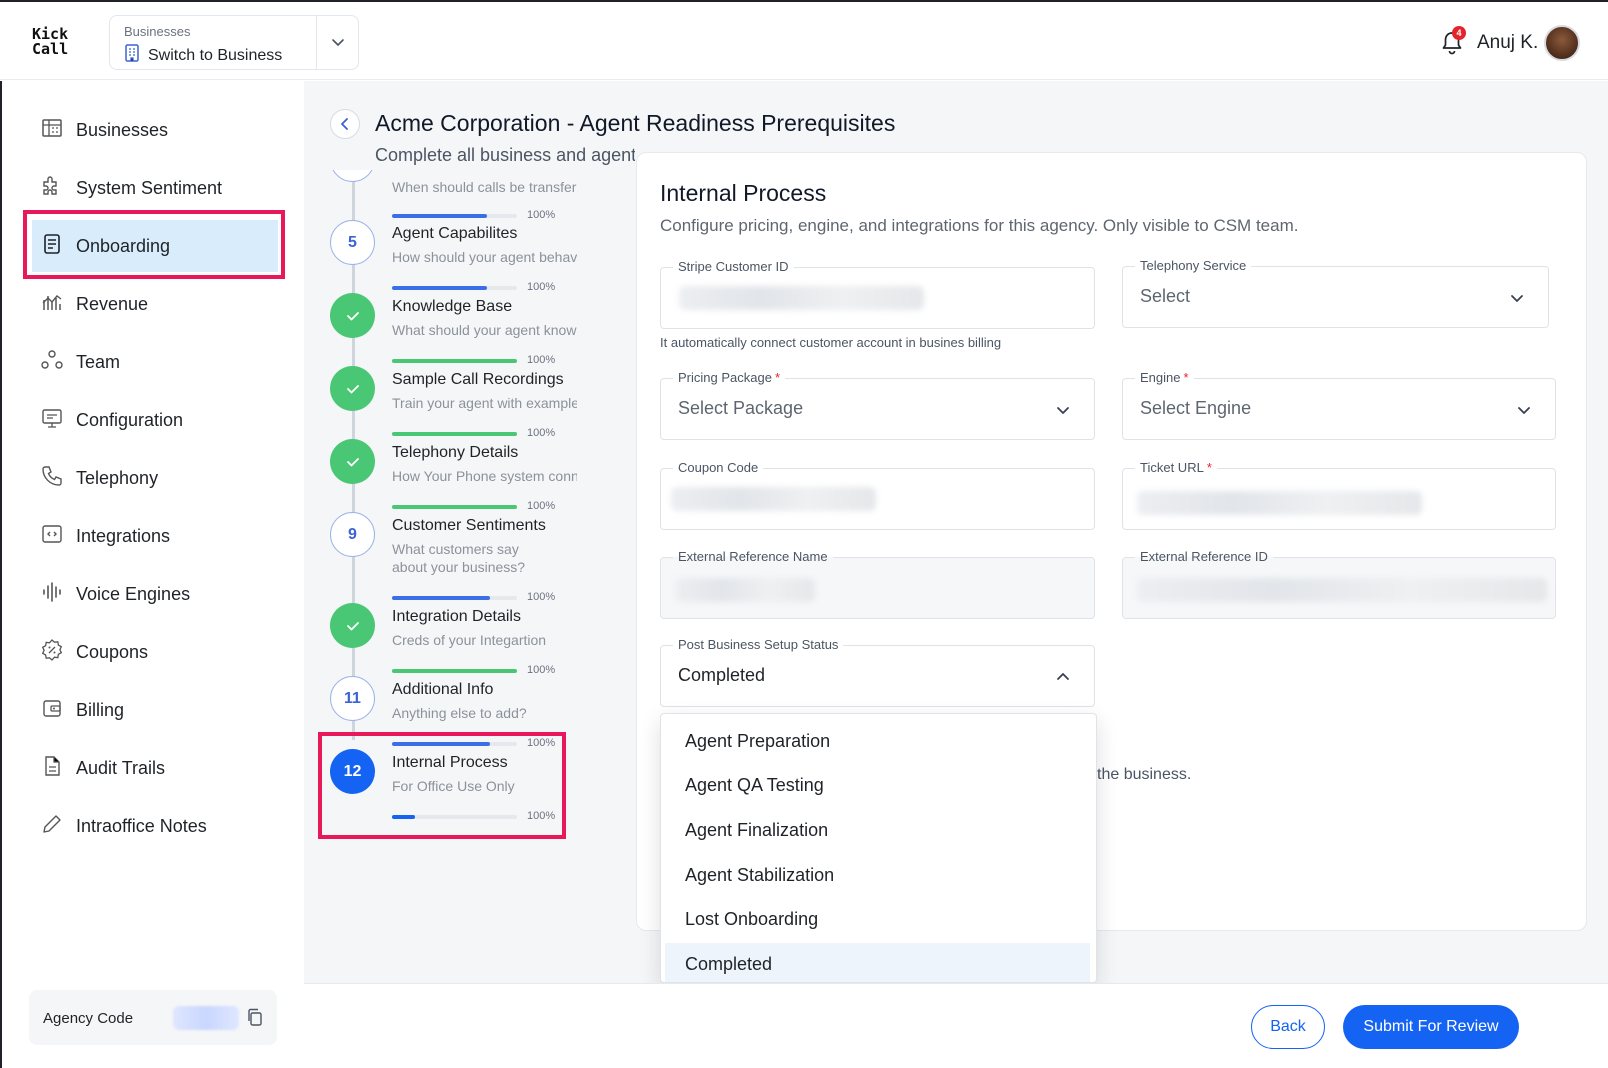 The height and width of the screenshot is (1068, 1608). What do you see at coordinates (153, 1017) in the screenshot?
I see `agency-code-box: Agency Code` at bounding box center [153, 1017].